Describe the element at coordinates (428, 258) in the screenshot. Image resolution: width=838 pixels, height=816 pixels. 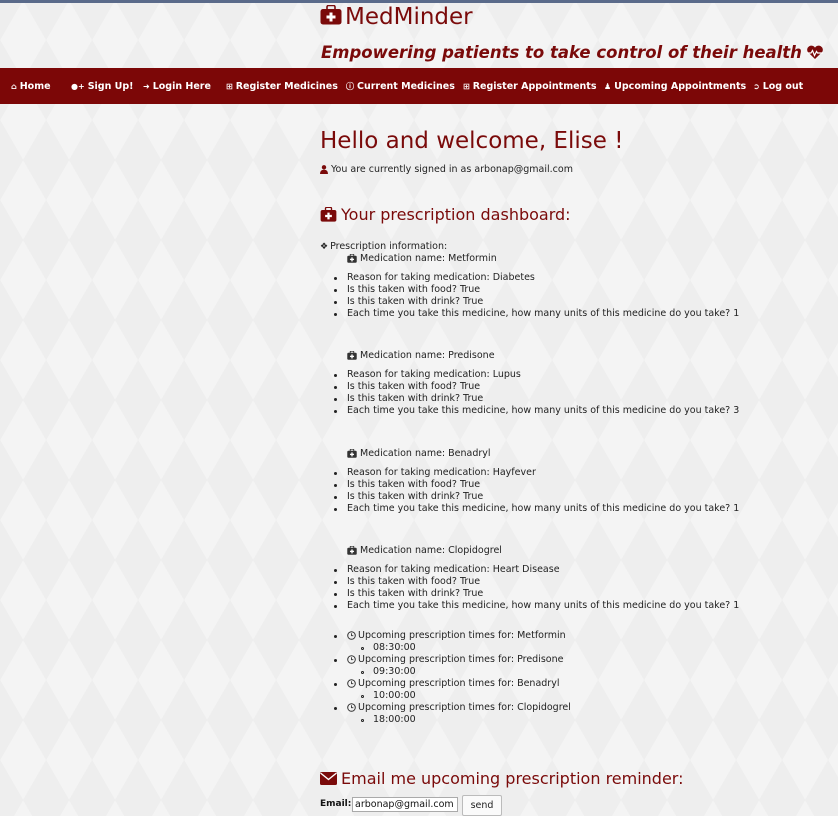
I see `medication-name-text: Medication name: Metformin` at that location.